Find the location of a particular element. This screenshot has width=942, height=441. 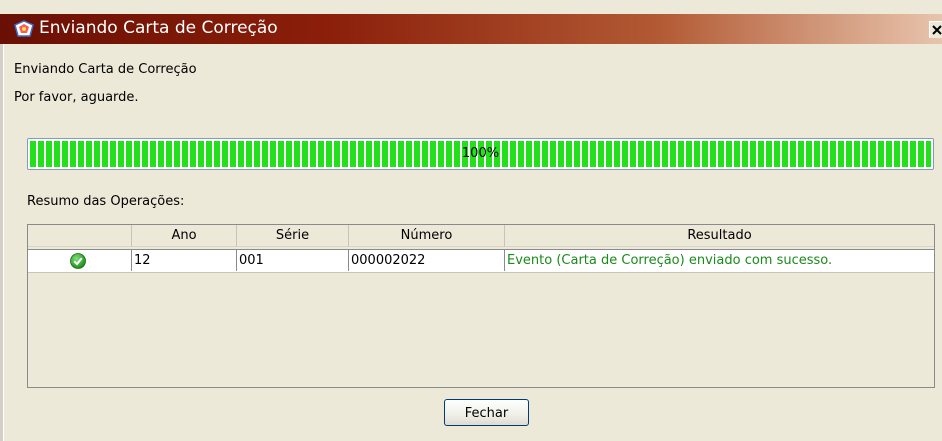

column-header-numero: Número is located at coordinates (427, 236).